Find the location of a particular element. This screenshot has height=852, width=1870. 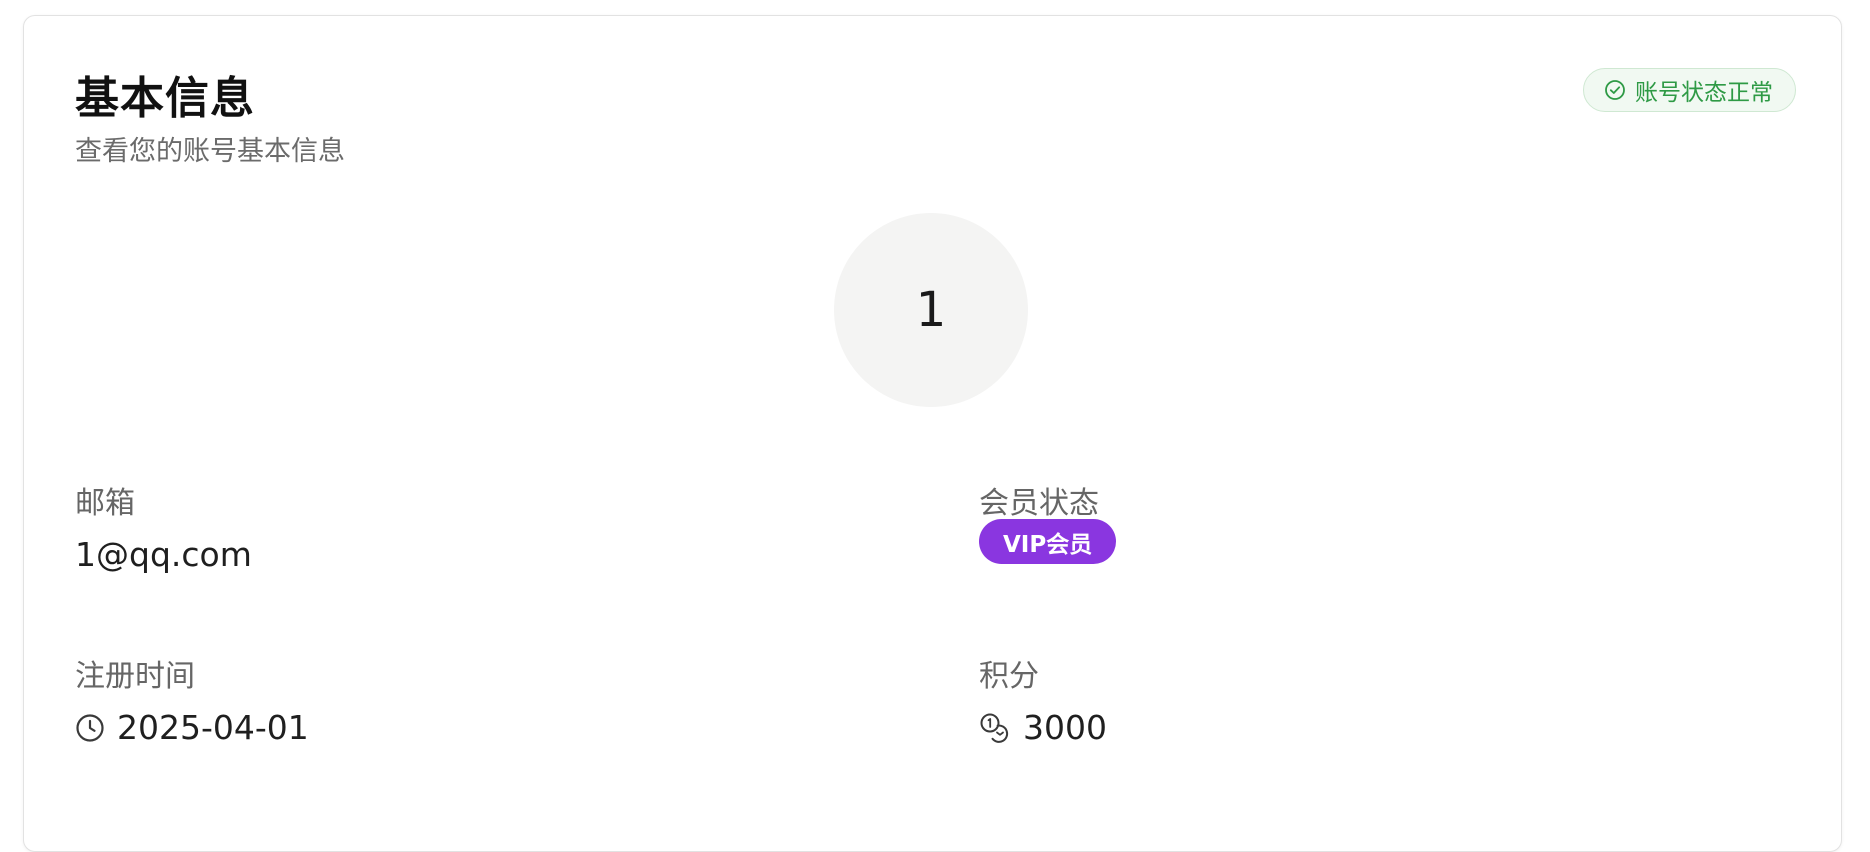

email-label: 邮箱 is located at coordinates (105, 503).